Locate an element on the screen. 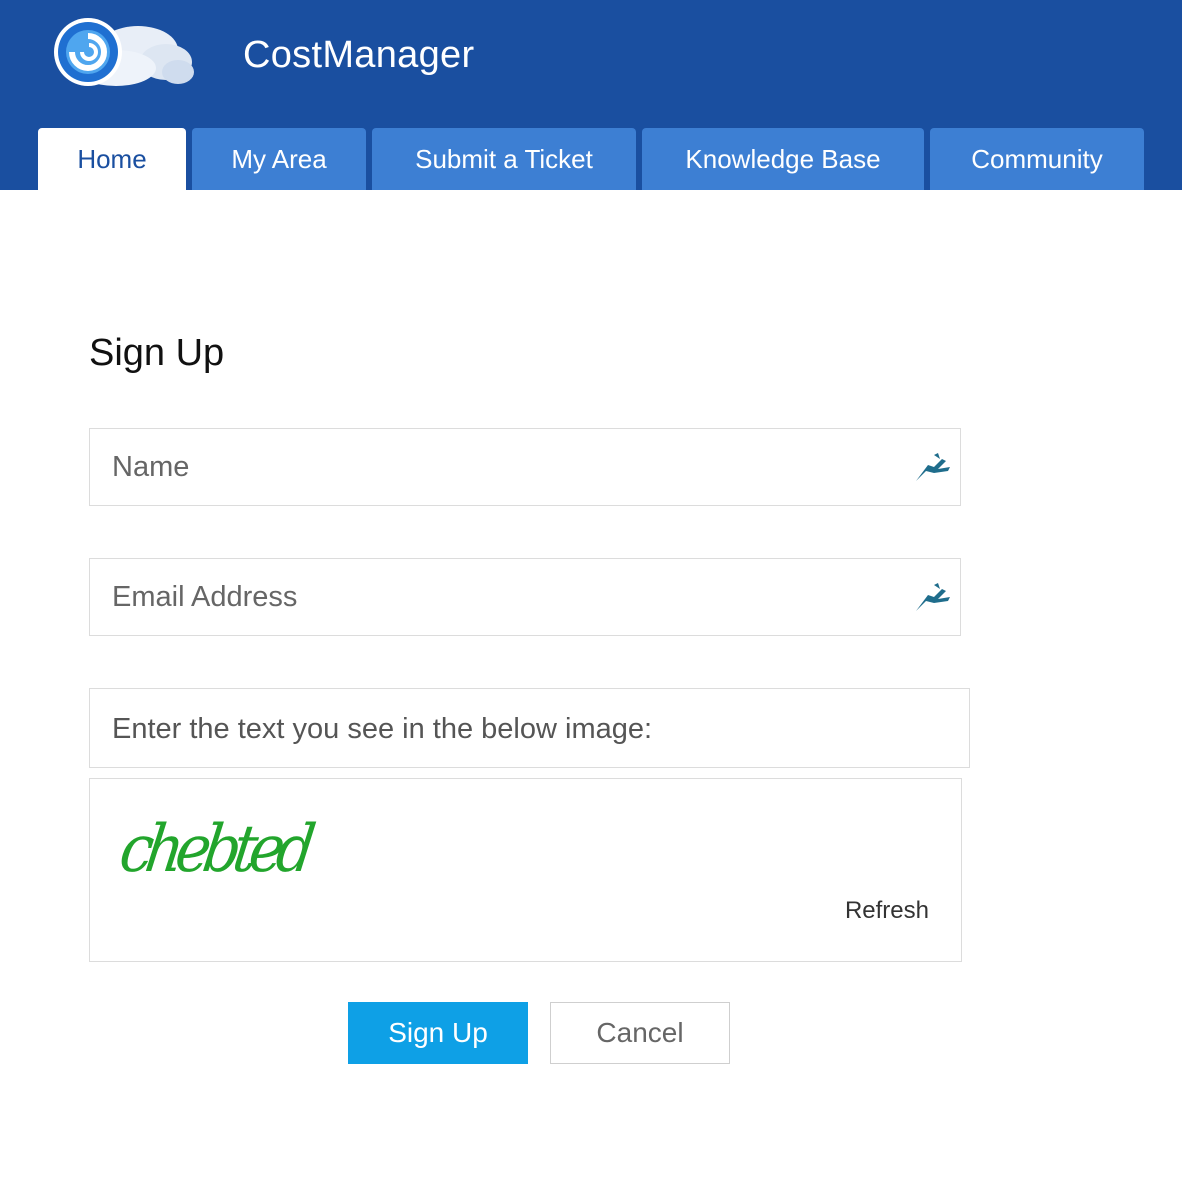 The image size is (1182, 1204). cancel-button: Cancel is located at coordinates (640, 1033).